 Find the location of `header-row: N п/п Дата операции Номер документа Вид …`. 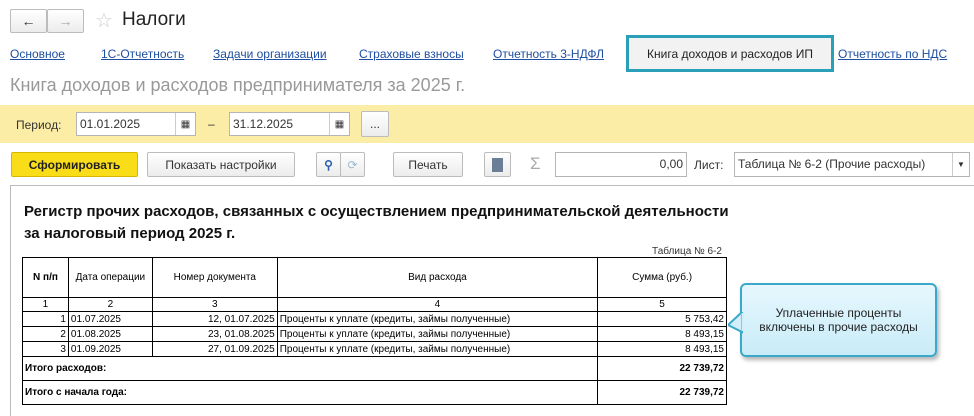

header-row: N п/п Дата операции Номер документа Вид … is located at coordinates (374, 277).